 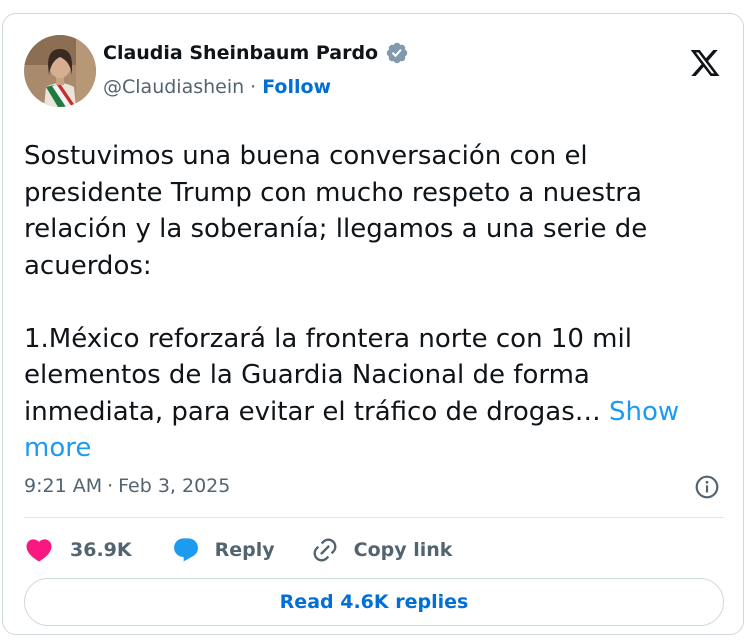 What do you see at coordinates (240, 53) in the screenshot?
I see `author-name: Claudia Sheinbaum Pardo` at bounding box center [240, 53].